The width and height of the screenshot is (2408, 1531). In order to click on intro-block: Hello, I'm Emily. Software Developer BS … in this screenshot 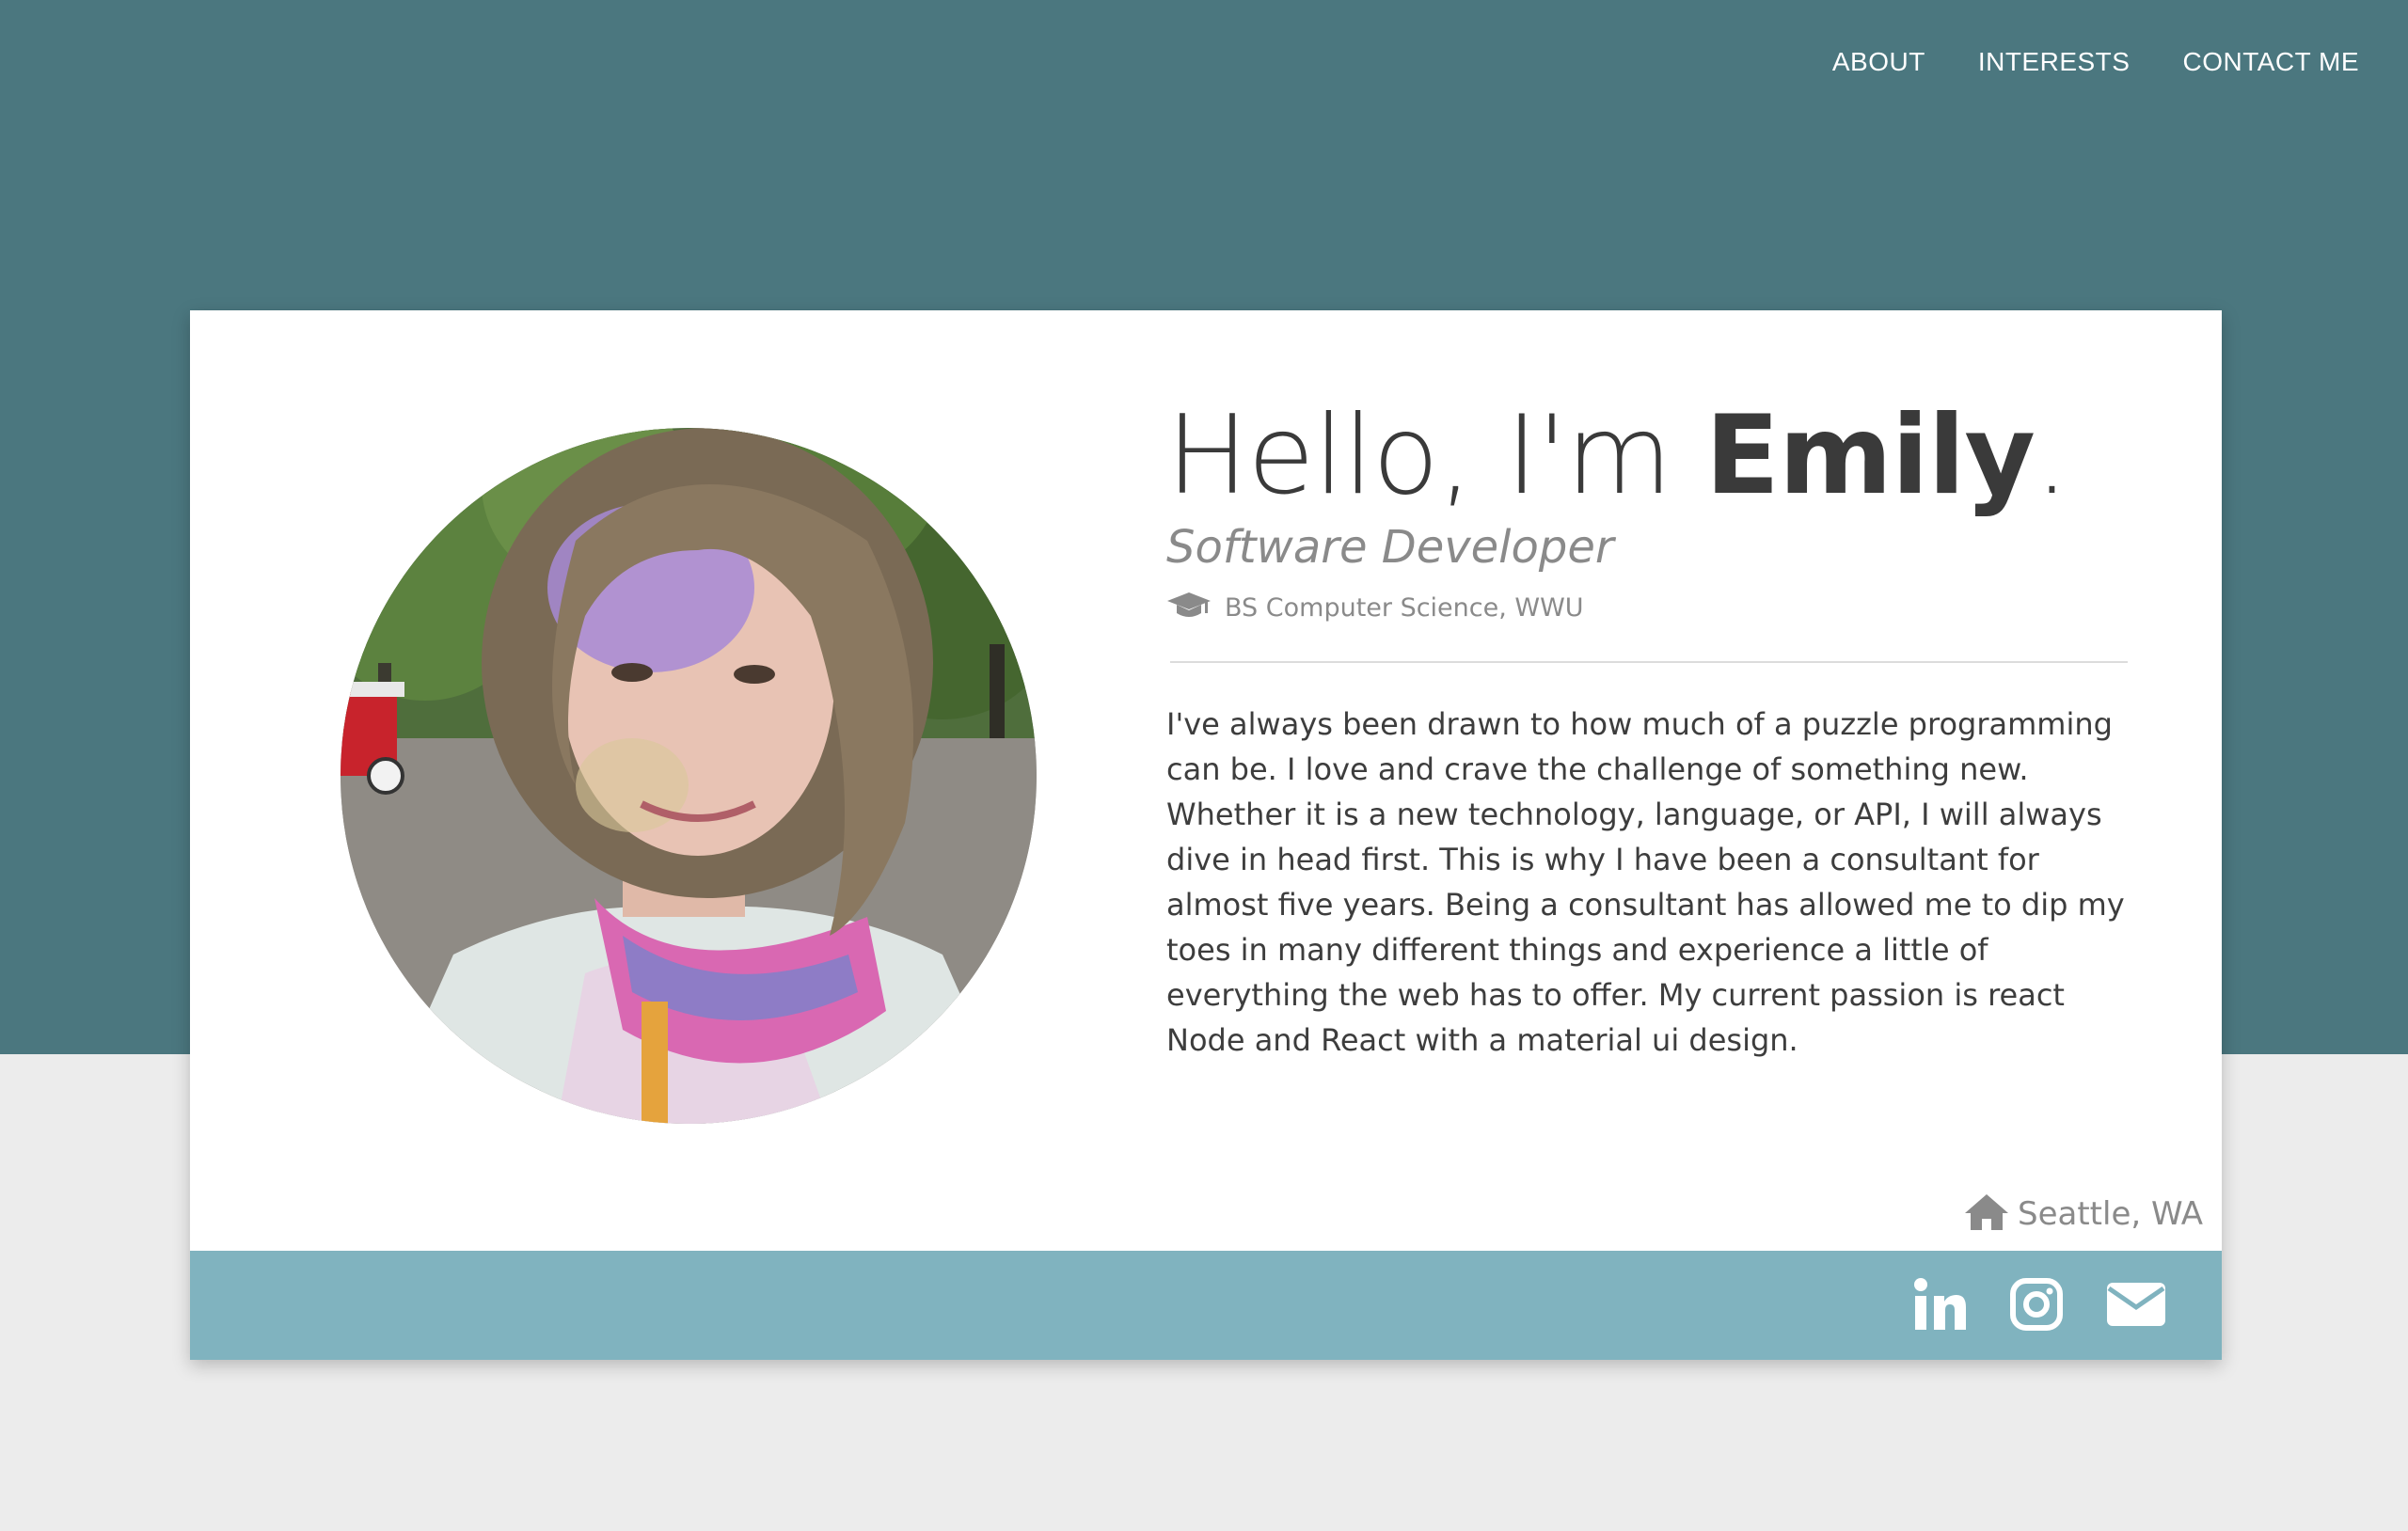, I will do `click(1646, 510)`.